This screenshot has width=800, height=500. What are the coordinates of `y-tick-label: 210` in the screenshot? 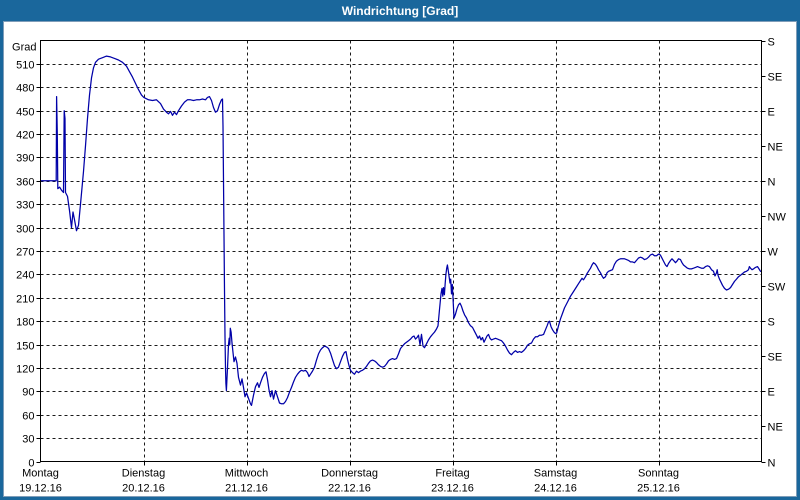 It's located at (25, 300).